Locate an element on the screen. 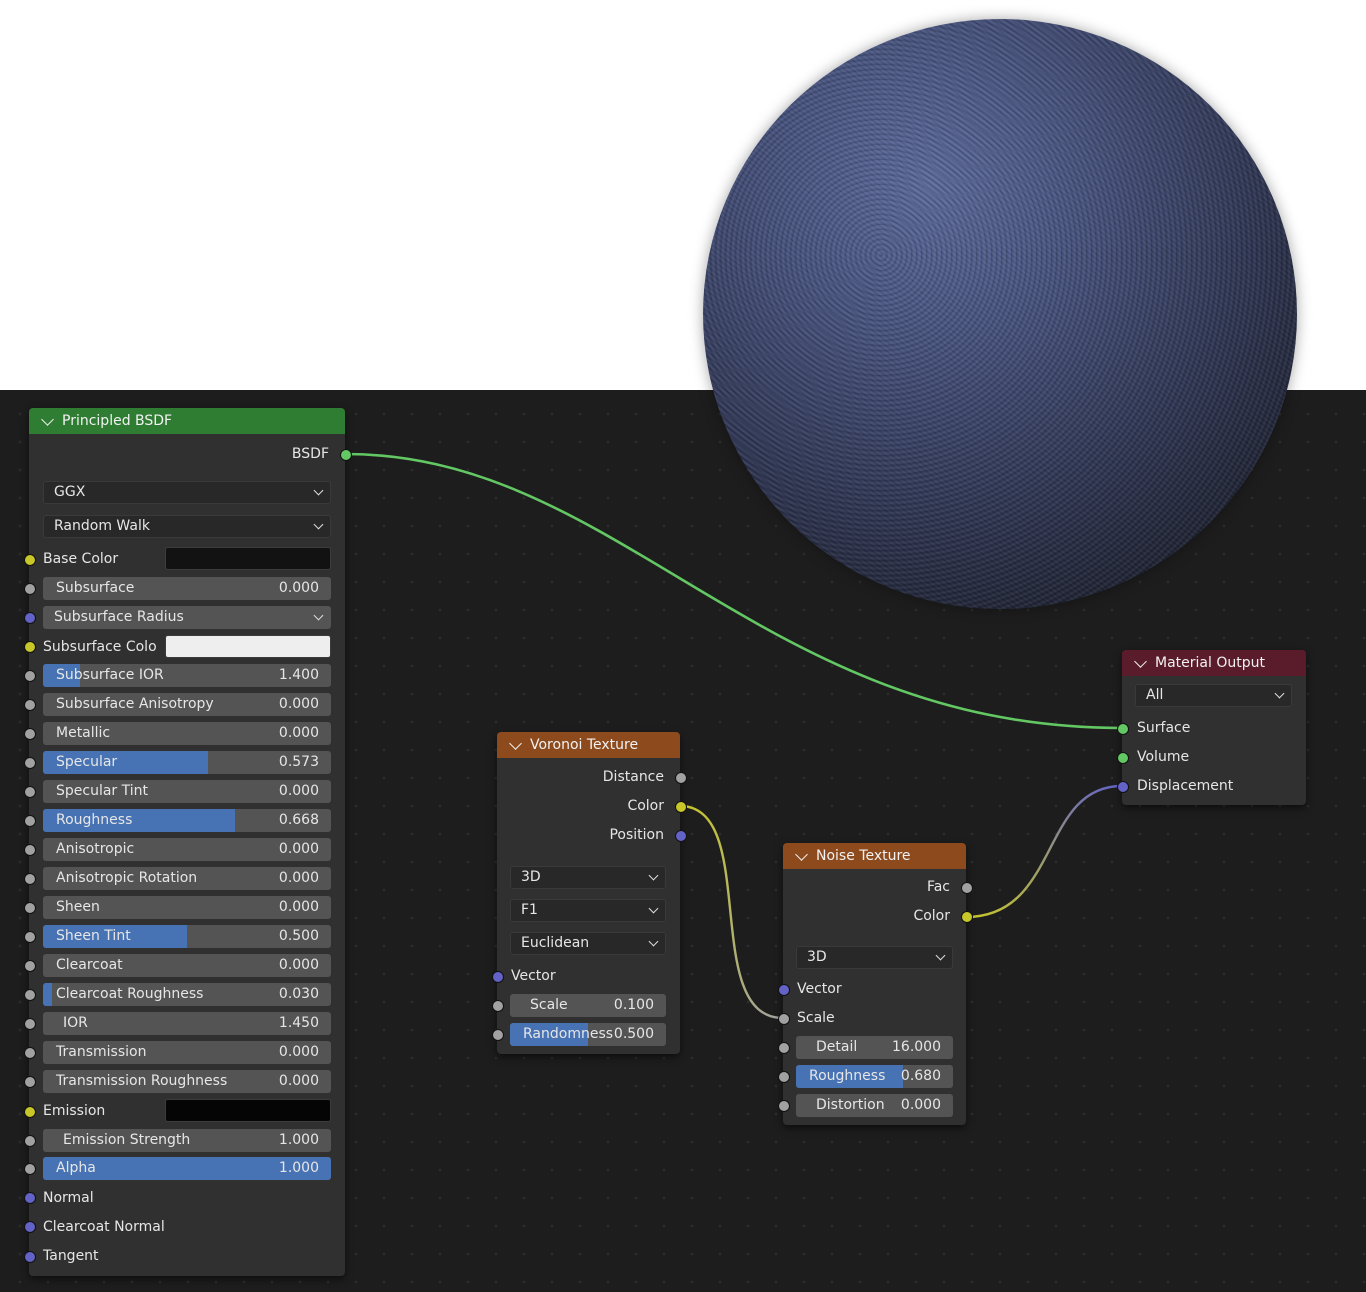  anisotropic-rotation-field: Anisotropic Rotation 0.000 is located at coordinates (187, 878).